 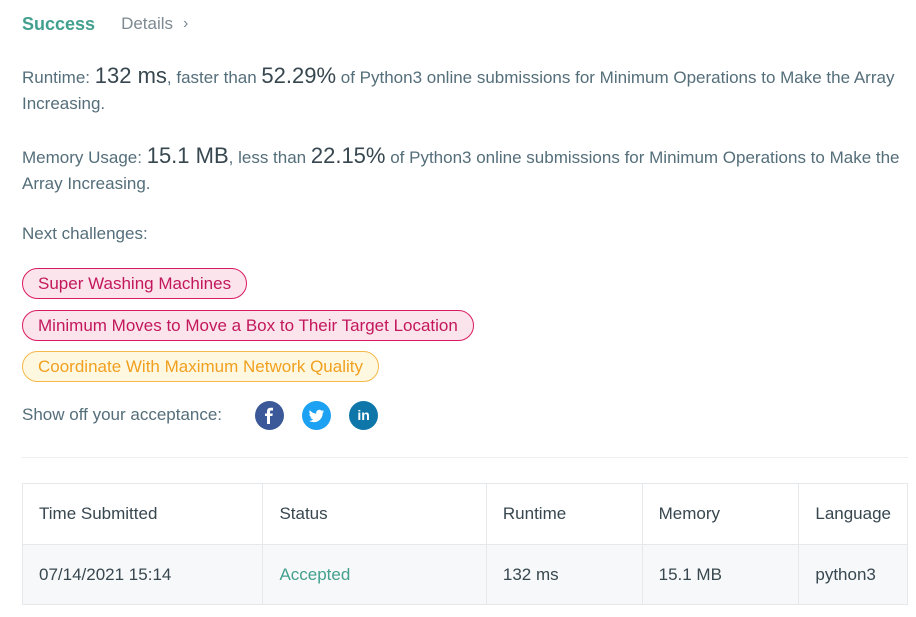 I want to click on runtime-comparison: , faster than, so click(x=214, y=77).